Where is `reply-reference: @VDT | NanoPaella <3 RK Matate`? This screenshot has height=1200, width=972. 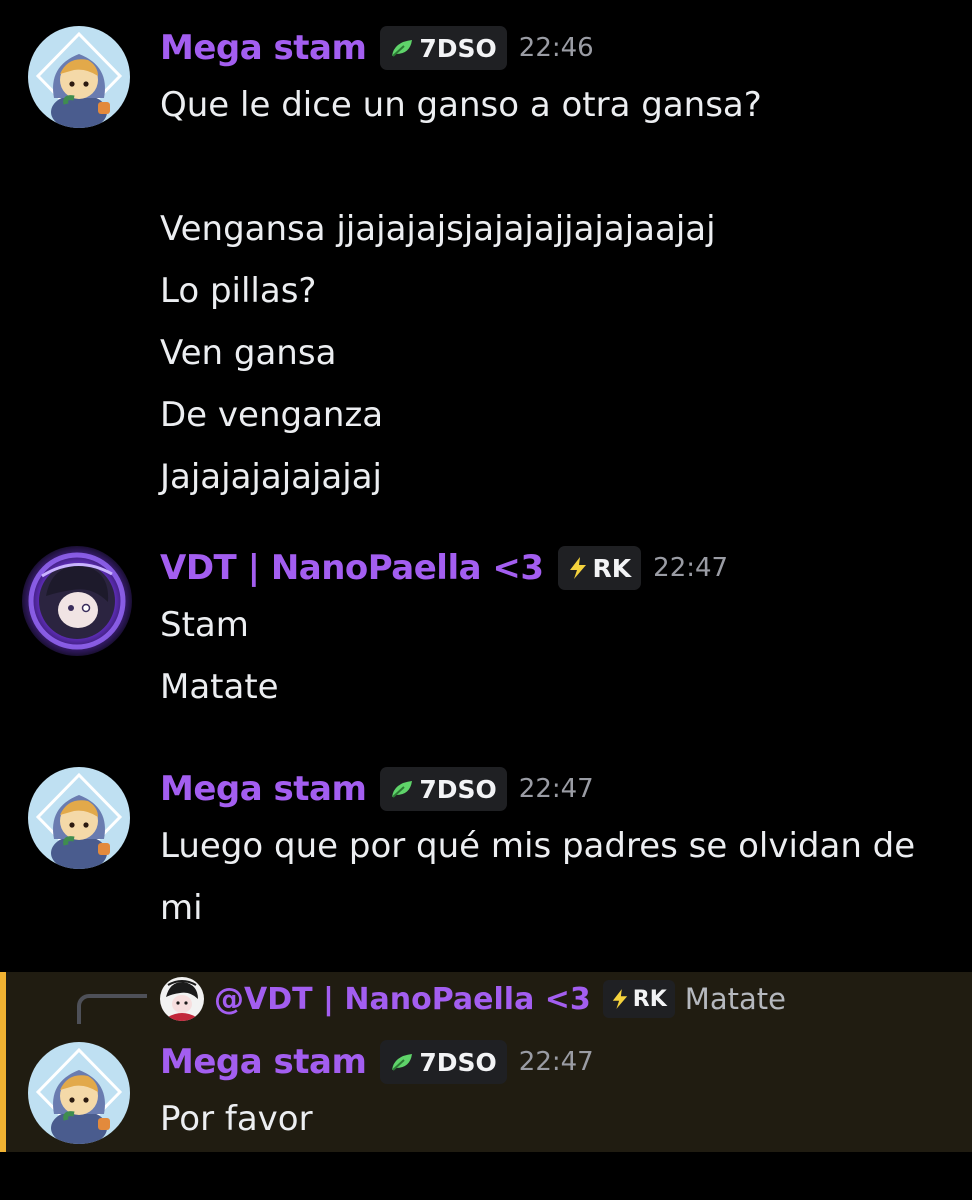
reply-reference: @VDT | NanoPaella <3 RK Matate is located at coordinates (473, 999).